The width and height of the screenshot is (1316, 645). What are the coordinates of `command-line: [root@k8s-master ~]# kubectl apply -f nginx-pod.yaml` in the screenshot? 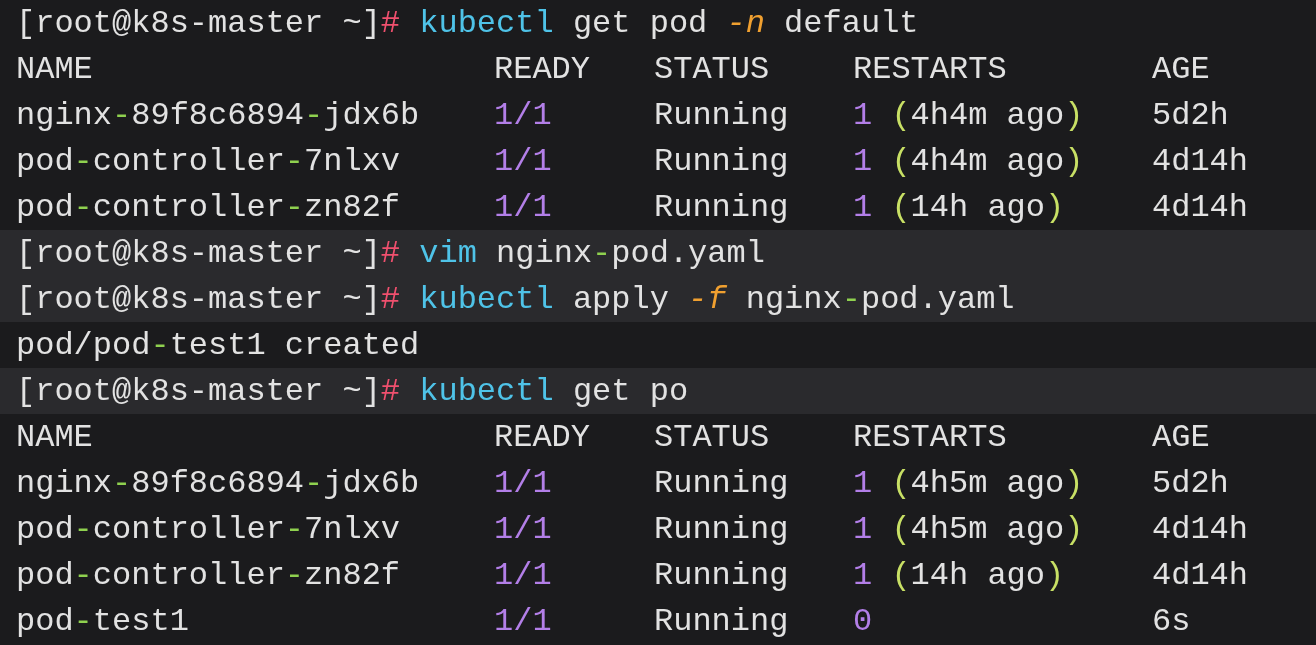 It's located at (515, 299).